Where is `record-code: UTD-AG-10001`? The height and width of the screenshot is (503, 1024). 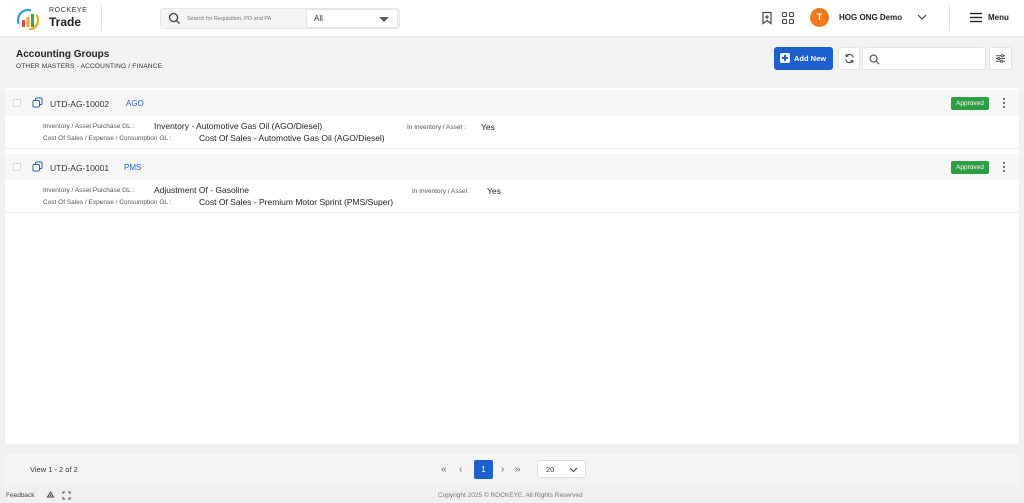 record-code: UTD-AG-10001 is located at coordinates (79, 168).